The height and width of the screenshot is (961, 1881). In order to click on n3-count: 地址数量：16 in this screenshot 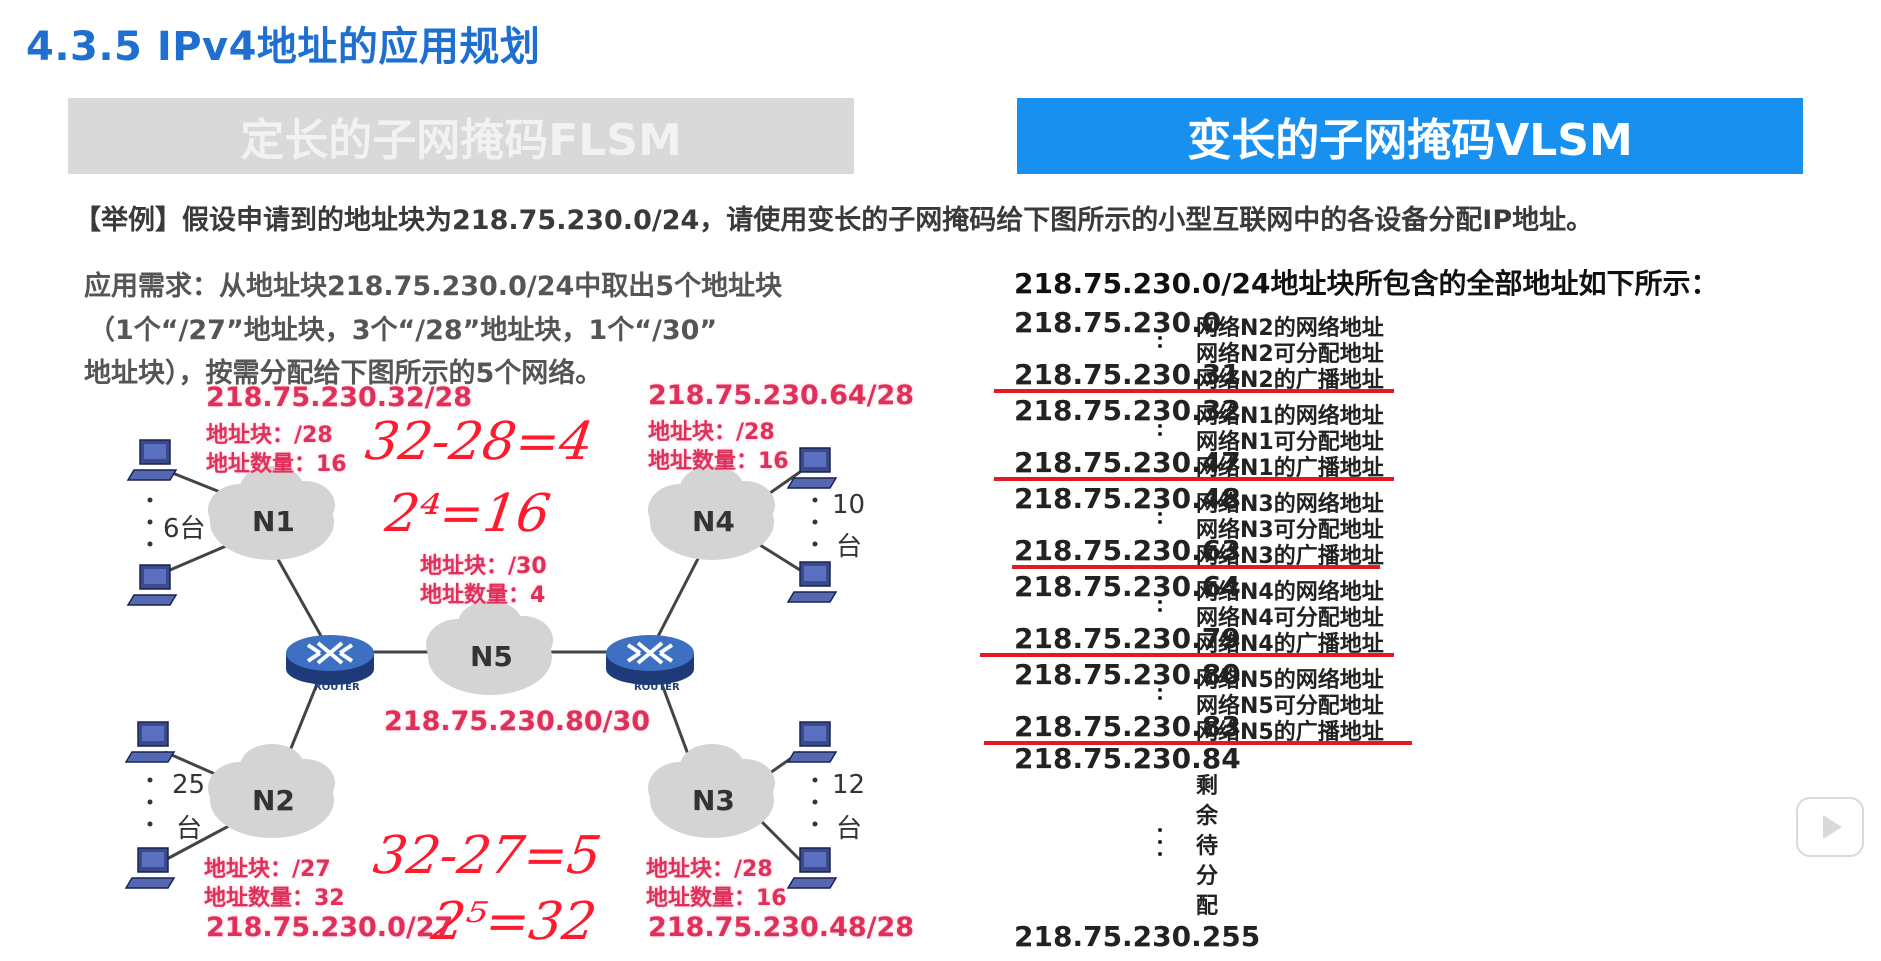, I will do `click(716, 898)`.